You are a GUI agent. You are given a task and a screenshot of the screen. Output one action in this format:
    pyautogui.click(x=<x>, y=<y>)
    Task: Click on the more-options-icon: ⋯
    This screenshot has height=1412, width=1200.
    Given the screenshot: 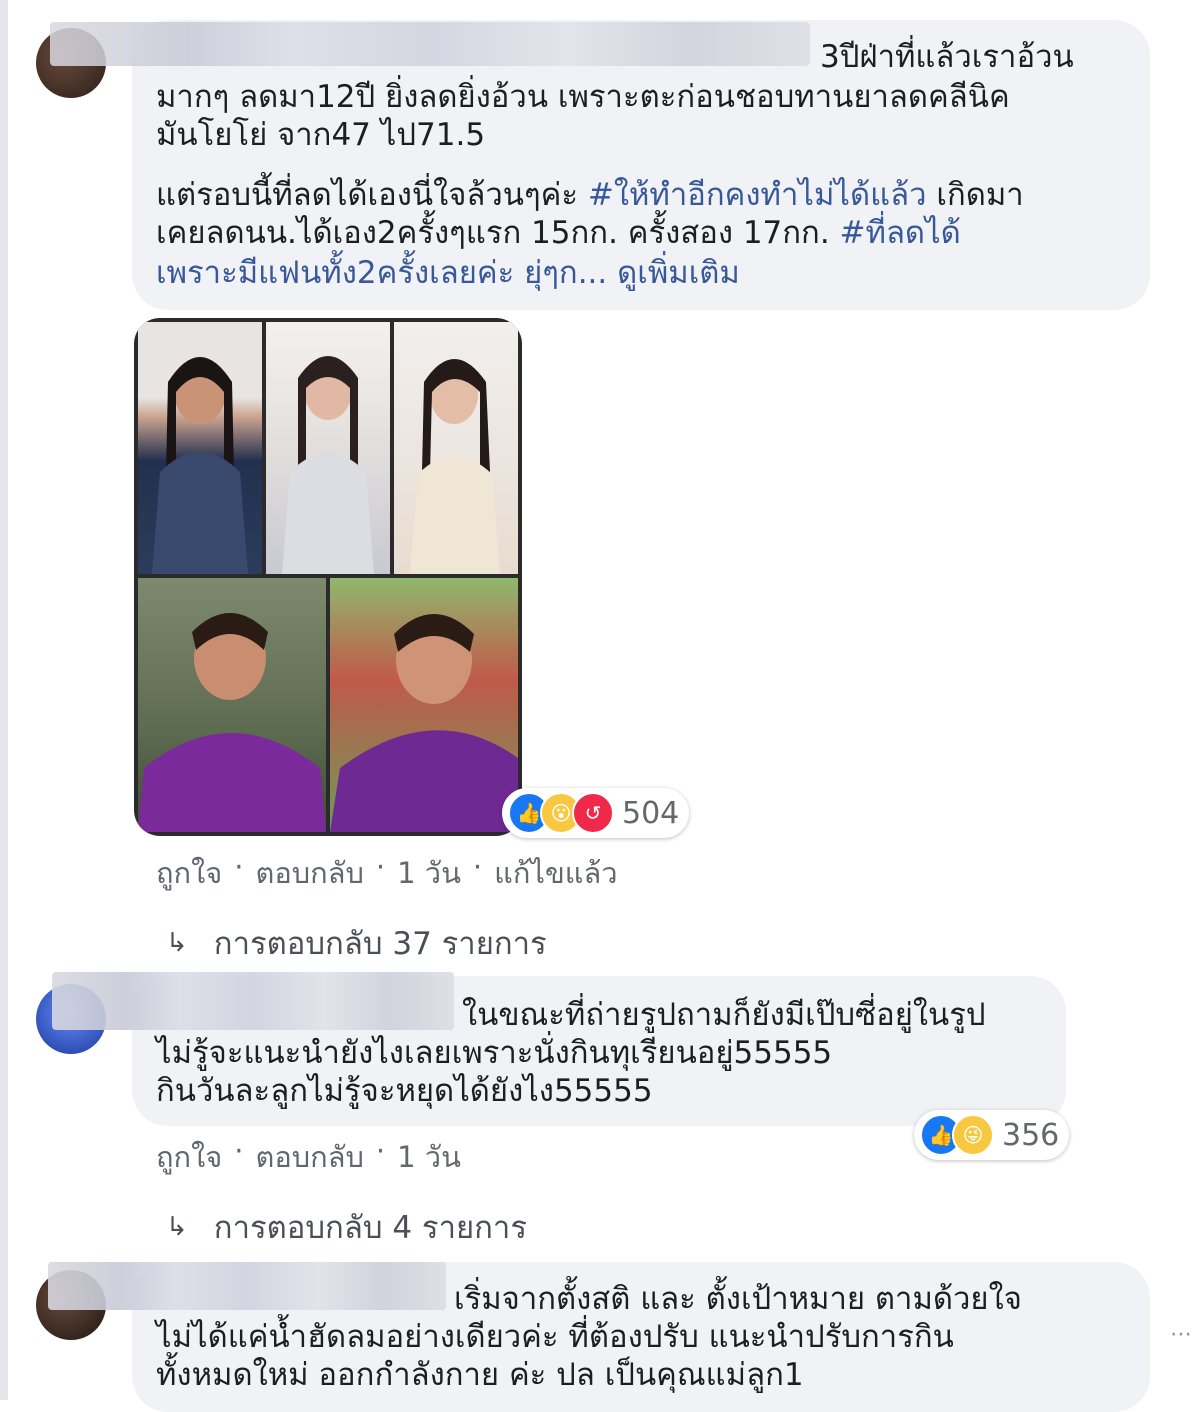 What is the action you would take?
    pyautogui.click(x=1181, y=1334)
    